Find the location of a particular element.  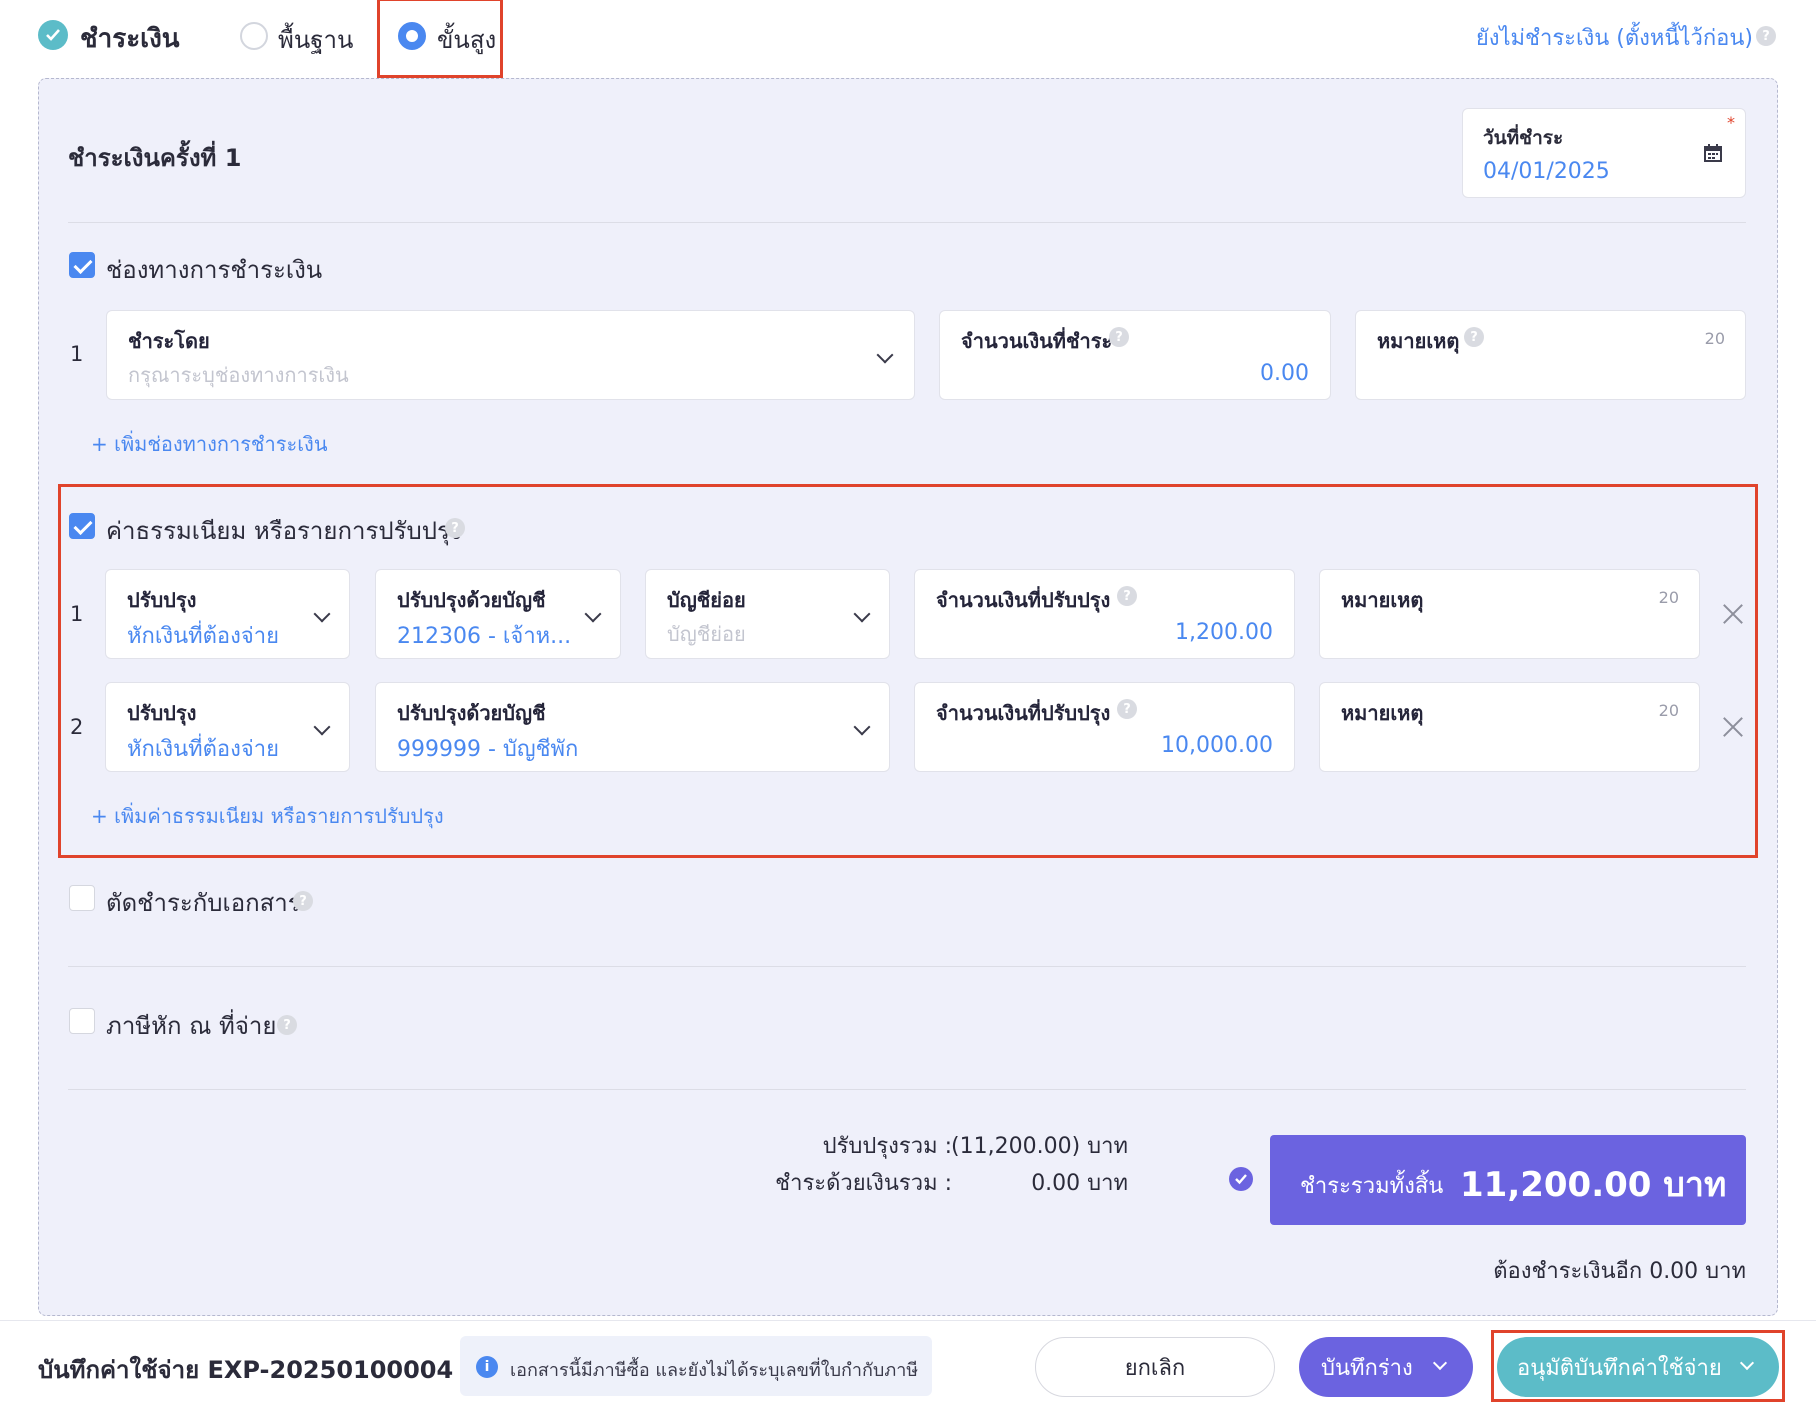

save-draft-button: บันทึกร่าง is located at coordinates (1386, 1367).